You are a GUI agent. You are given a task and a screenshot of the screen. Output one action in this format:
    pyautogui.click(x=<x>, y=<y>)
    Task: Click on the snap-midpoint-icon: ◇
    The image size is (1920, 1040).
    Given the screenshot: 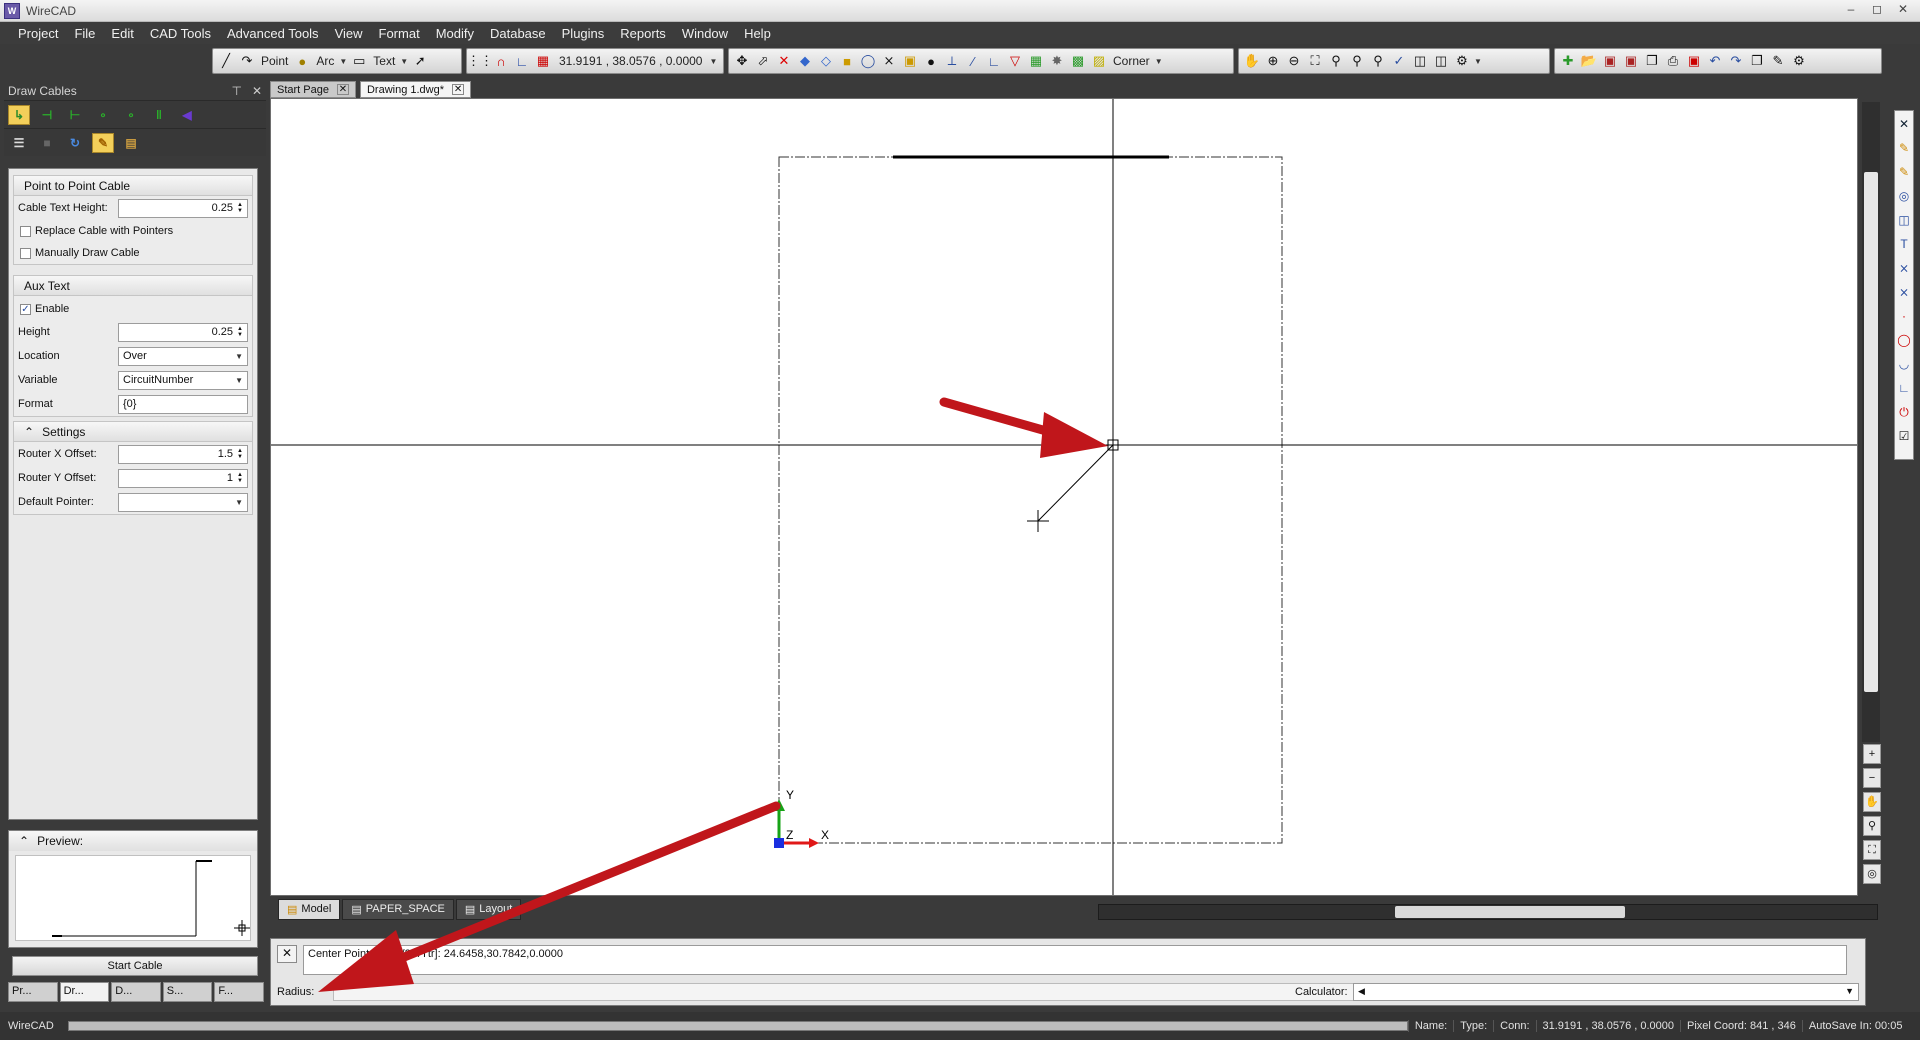 What is the action you would take?
    pyautogui.click(x=826, y=61)
    